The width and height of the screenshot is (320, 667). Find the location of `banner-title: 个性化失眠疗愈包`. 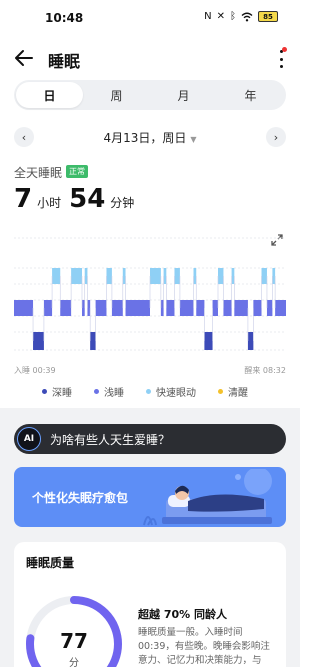

banner-title: 个性化失眠疗愈包 is located at coordinates (80, 498).